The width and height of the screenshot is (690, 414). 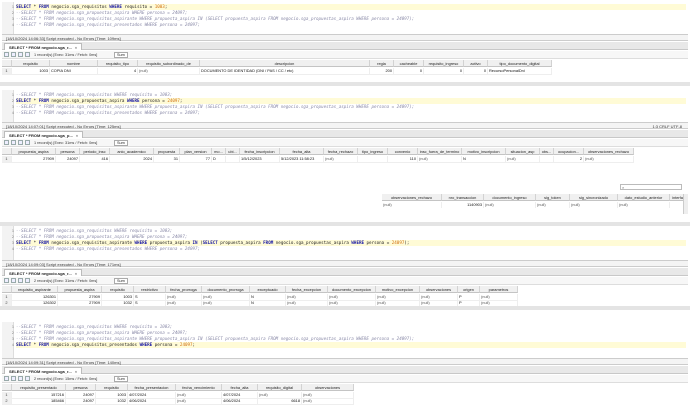 What do you see at coordinates (463, 205) in the screenshot?
I see `table-cell: 1140903` at bounding box center [463, 205].